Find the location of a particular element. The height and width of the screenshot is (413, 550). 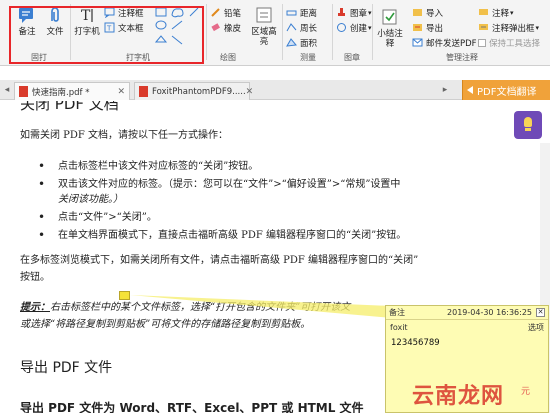

group-stamp: 图章 ▾ 创建 ▾ 图章 is located at coordinates (353, 33).